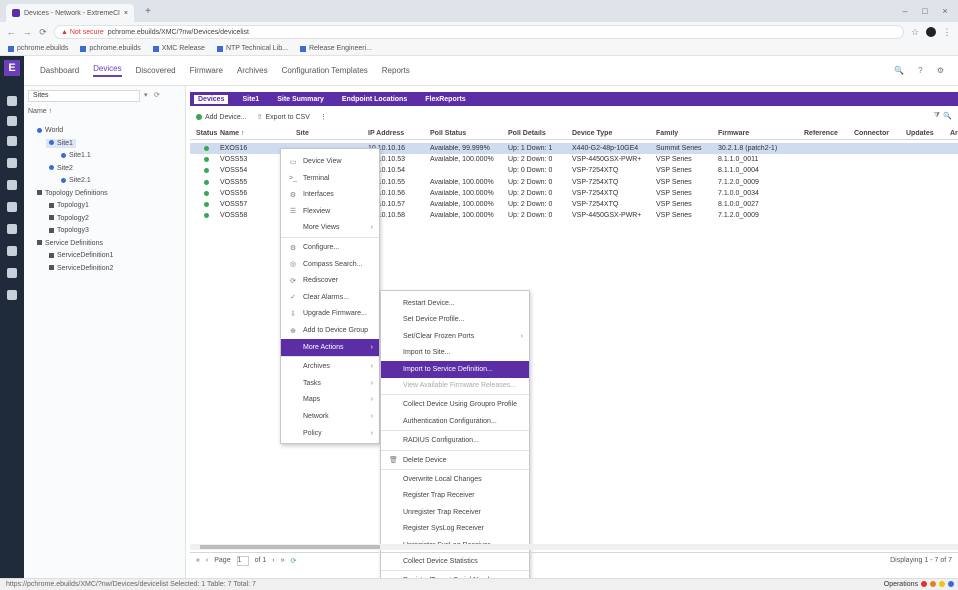  What do you see at coordinates (40, 111) in the screenshot?
I see `tree-name-header: Name ↑` at bounding box center [40, 111].